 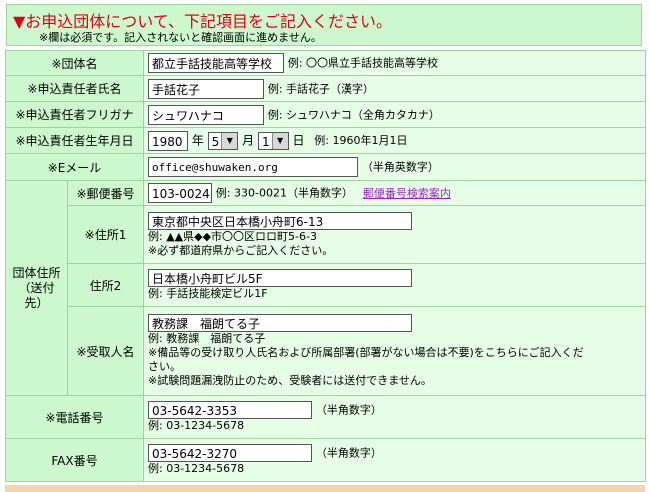 What do you see at coordinates (241, 250) in the screenshot?
I see `address1-note: ※必ず都道府県からご記入ください。` at bounding box center [241, 250].